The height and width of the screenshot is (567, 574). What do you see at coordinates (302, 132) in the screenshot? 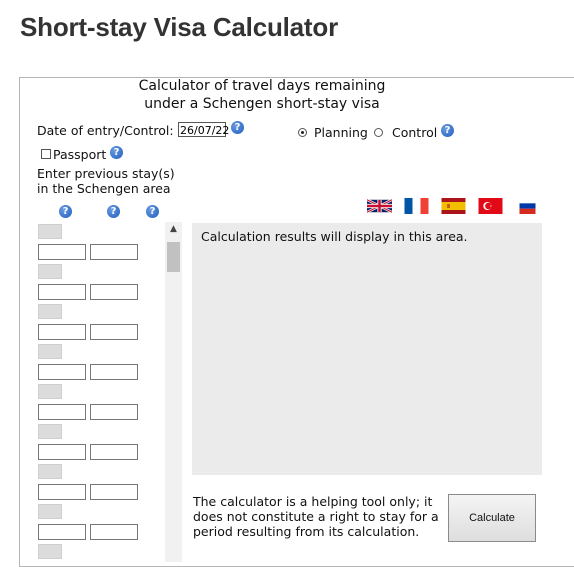
I see `planning-radio` at bounding box center [302, 132].